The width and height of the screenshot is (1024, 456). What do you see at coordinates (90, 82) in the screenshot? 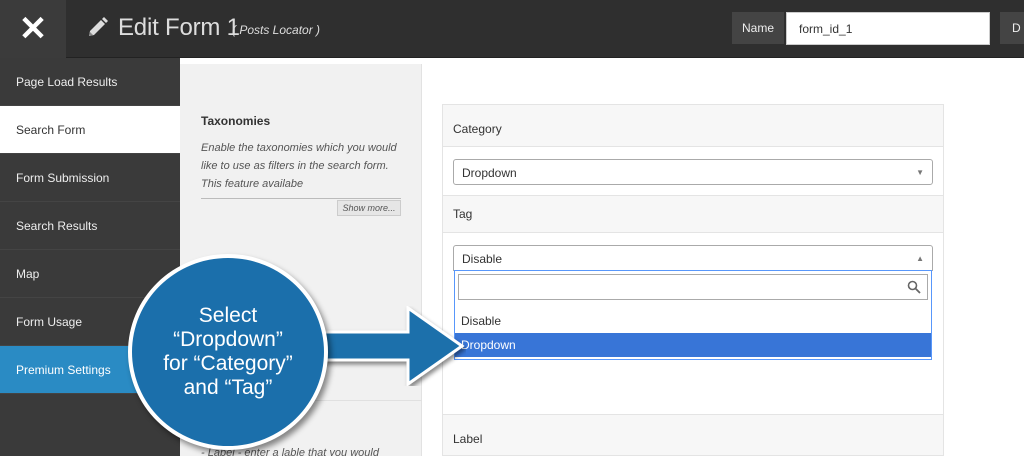
I see `sidebar-item-page-load-results: Page Load Results` at bounding box center [90, 82].